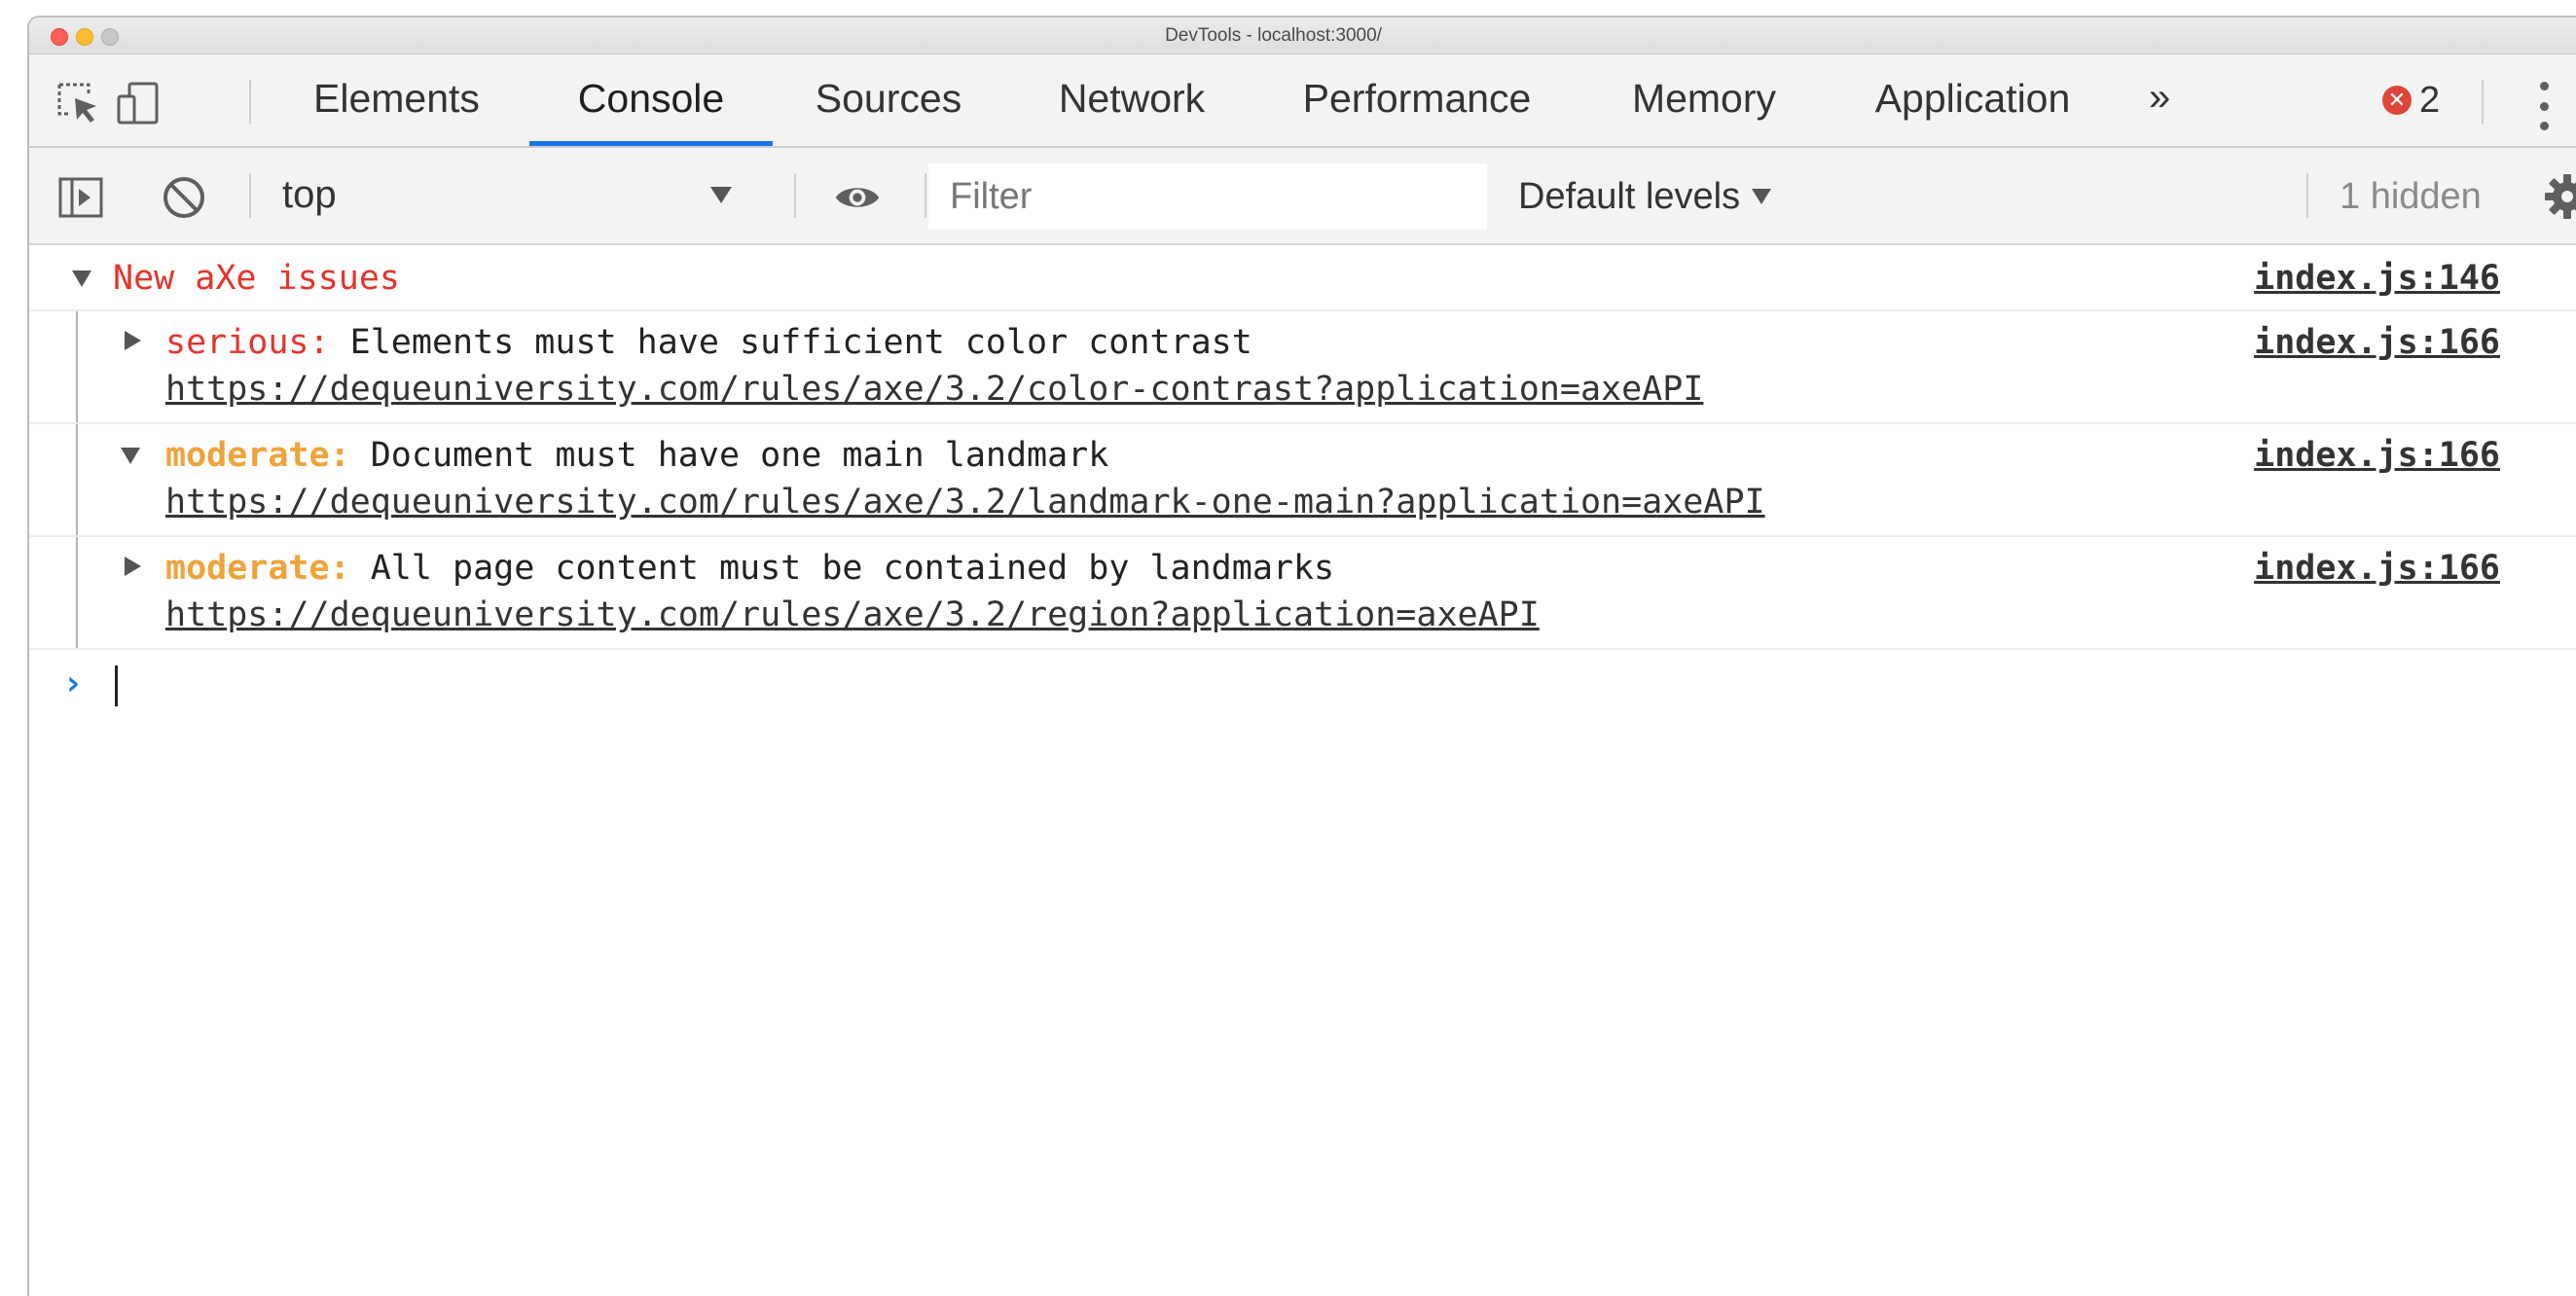  I want to click on error-icon: ✕, so click(2397, 100).